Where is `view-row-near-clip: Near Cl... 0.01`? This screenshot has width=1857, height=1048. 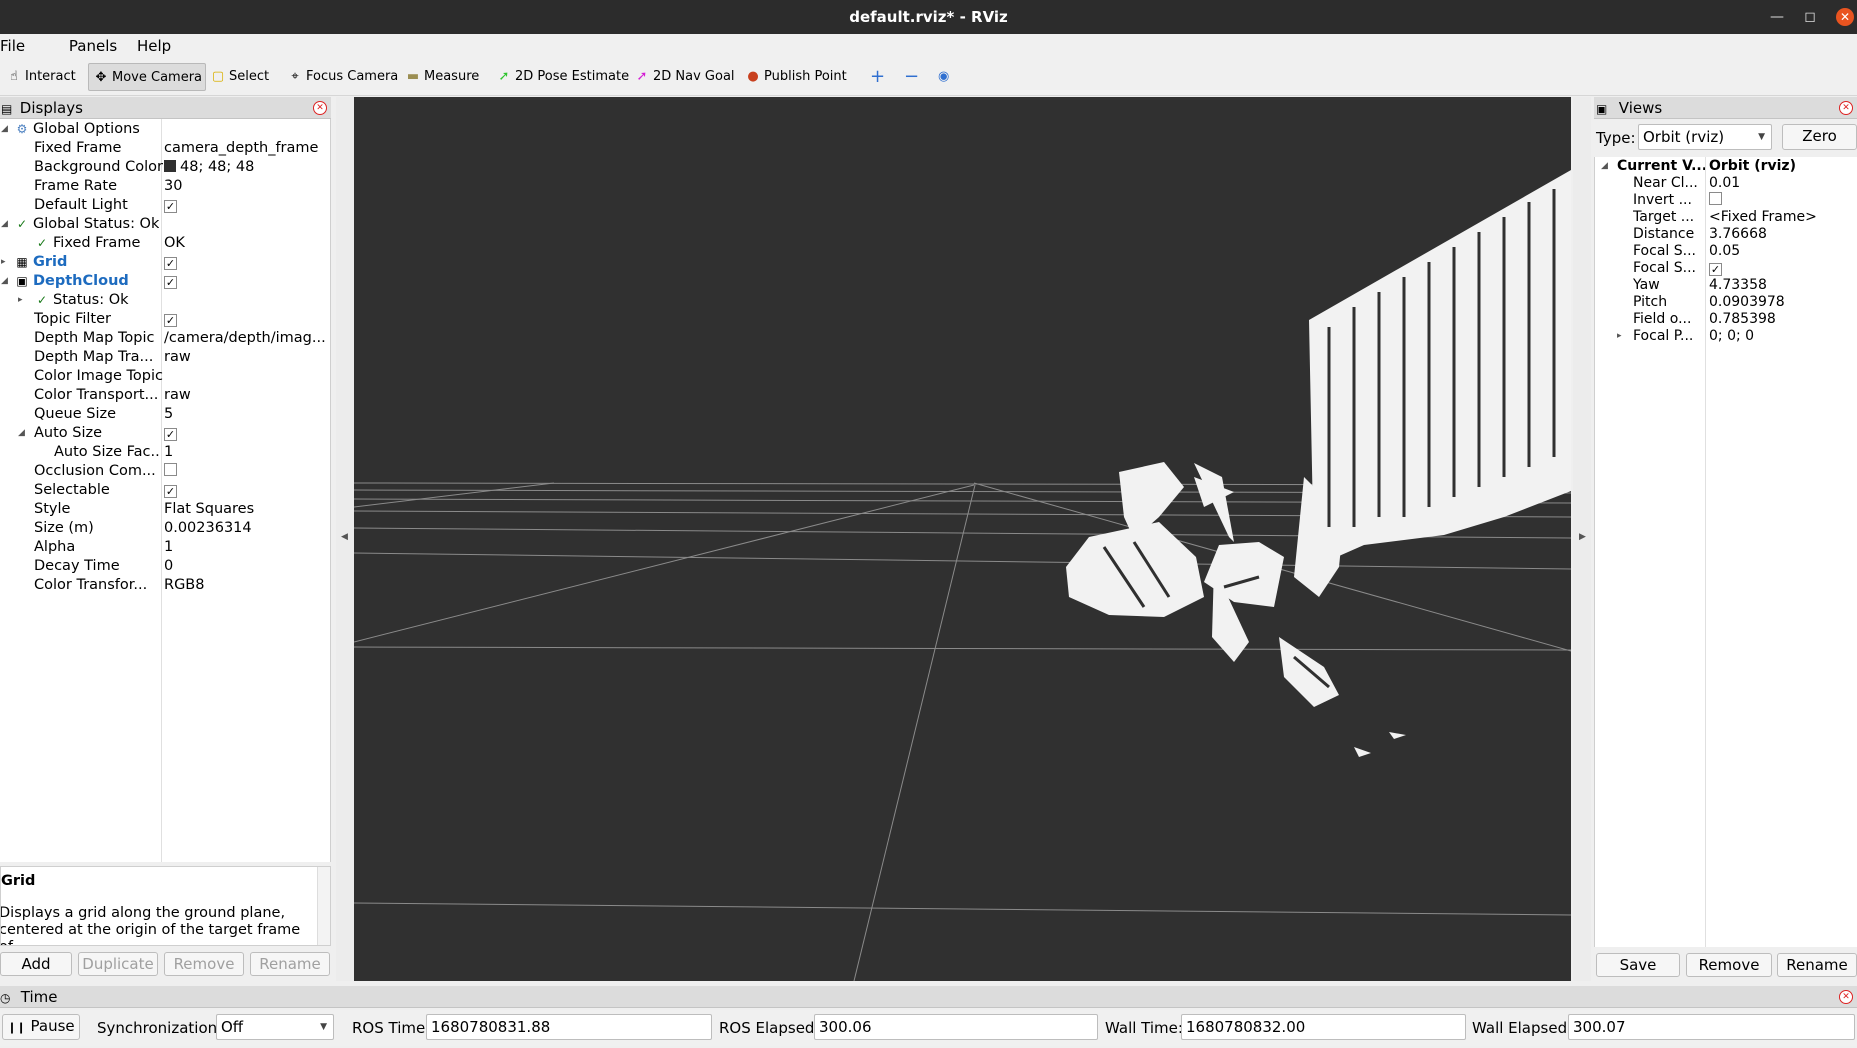
view-row-near-clip: Near Cl... 0.01 is located at coordinates (1726, 183).